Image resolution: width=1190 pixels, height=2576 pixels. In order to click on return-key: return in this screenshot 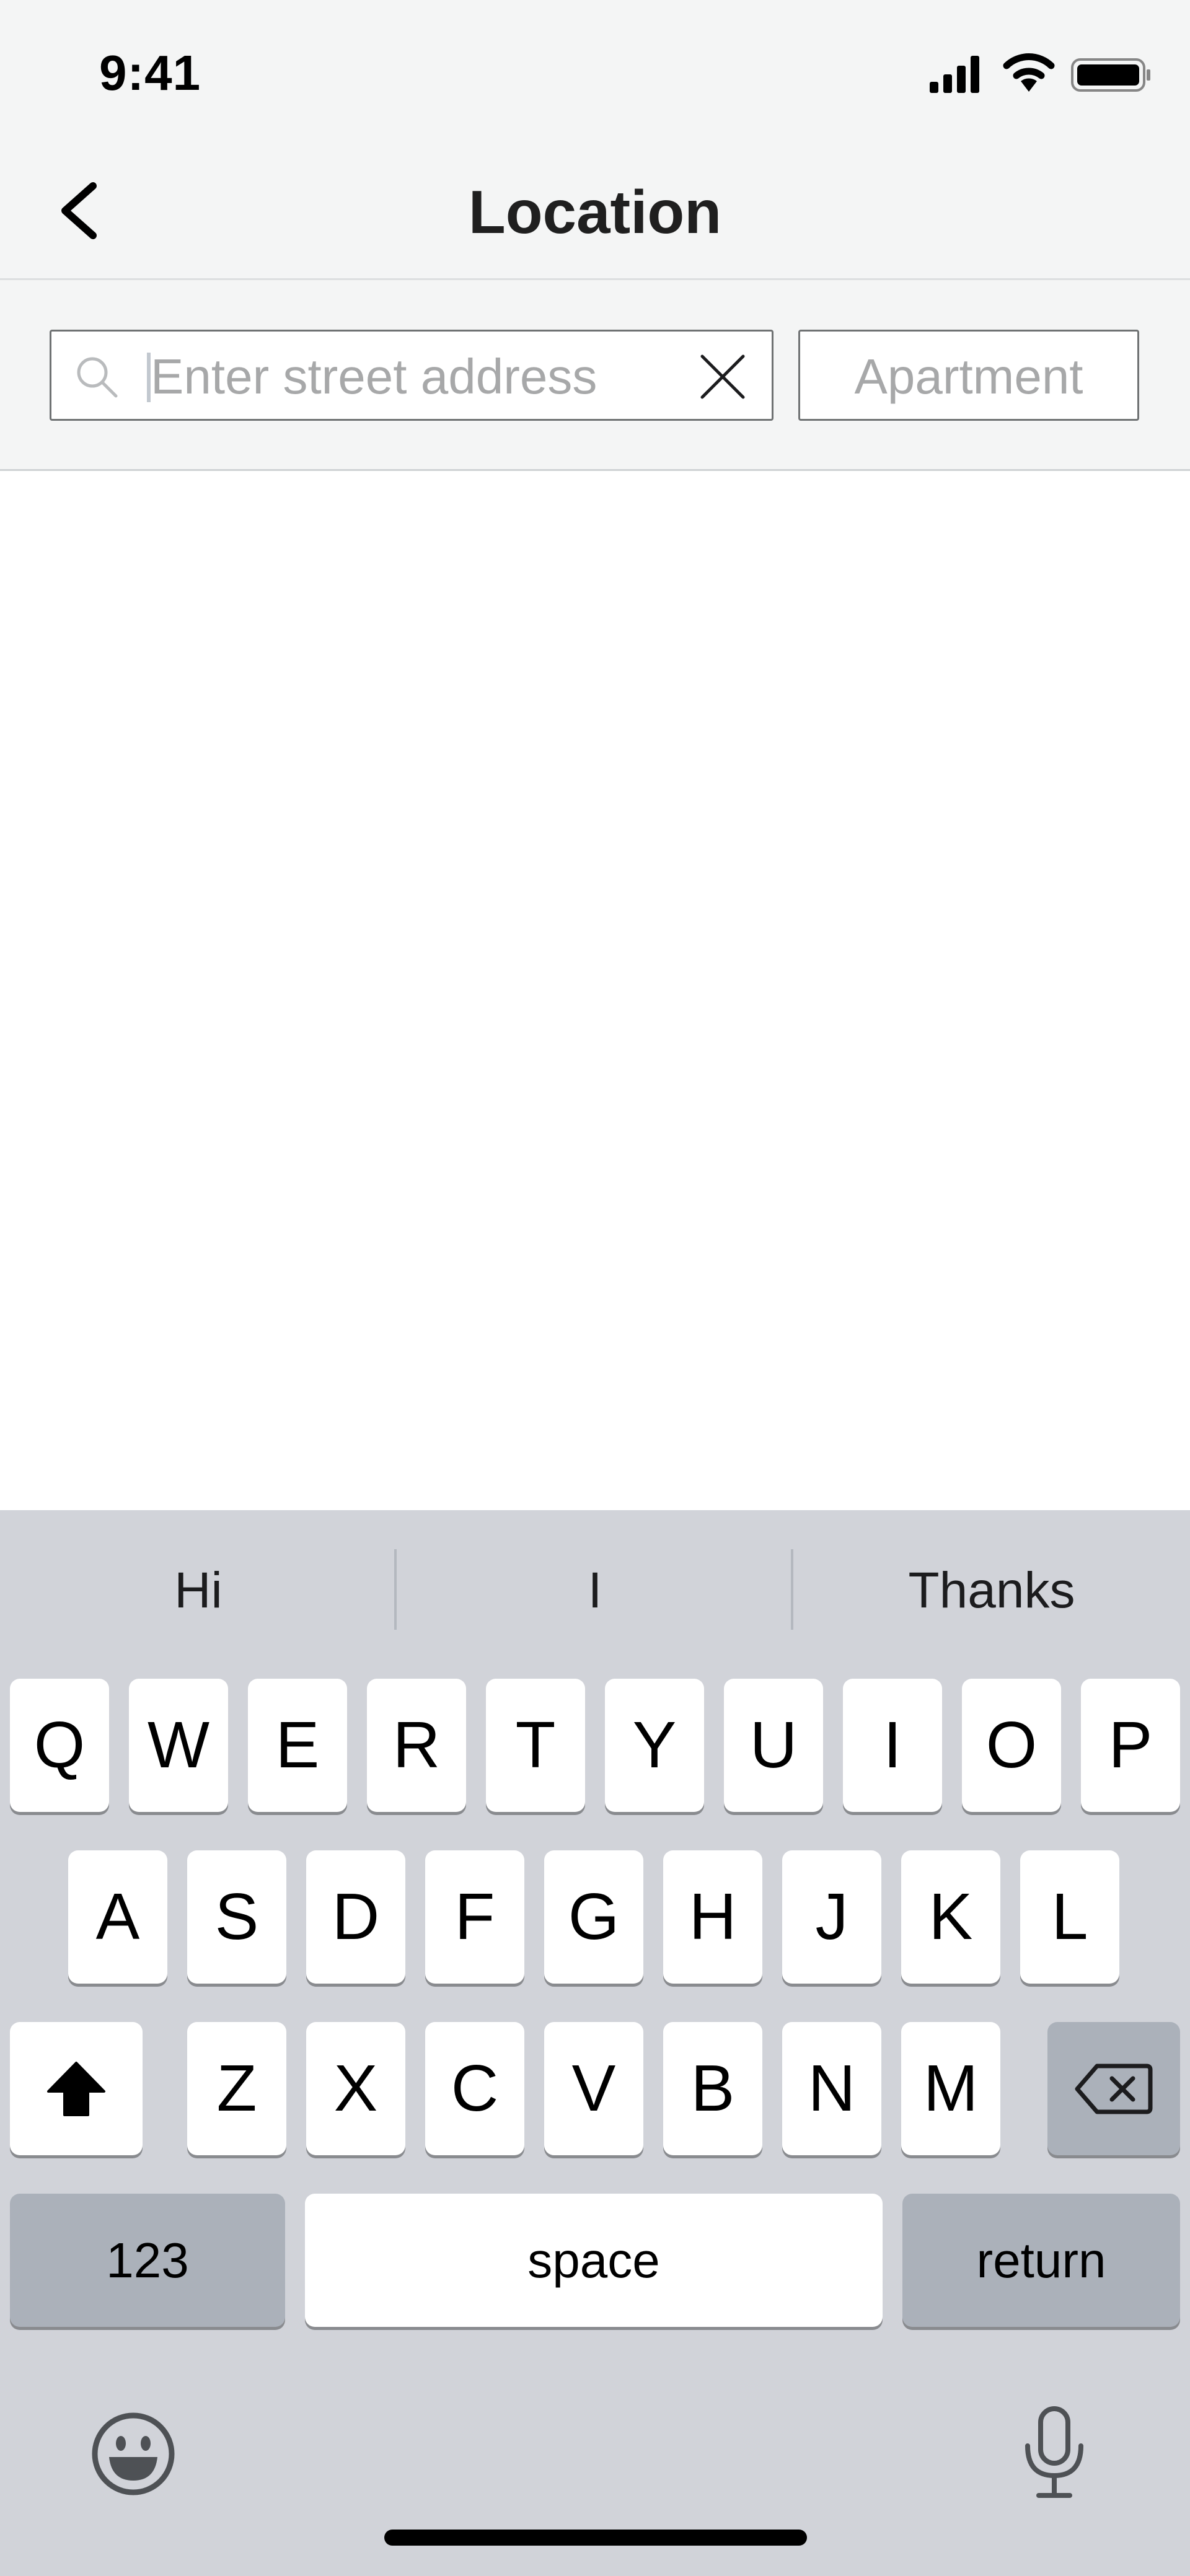, I will do `click(1041, 2261)`.